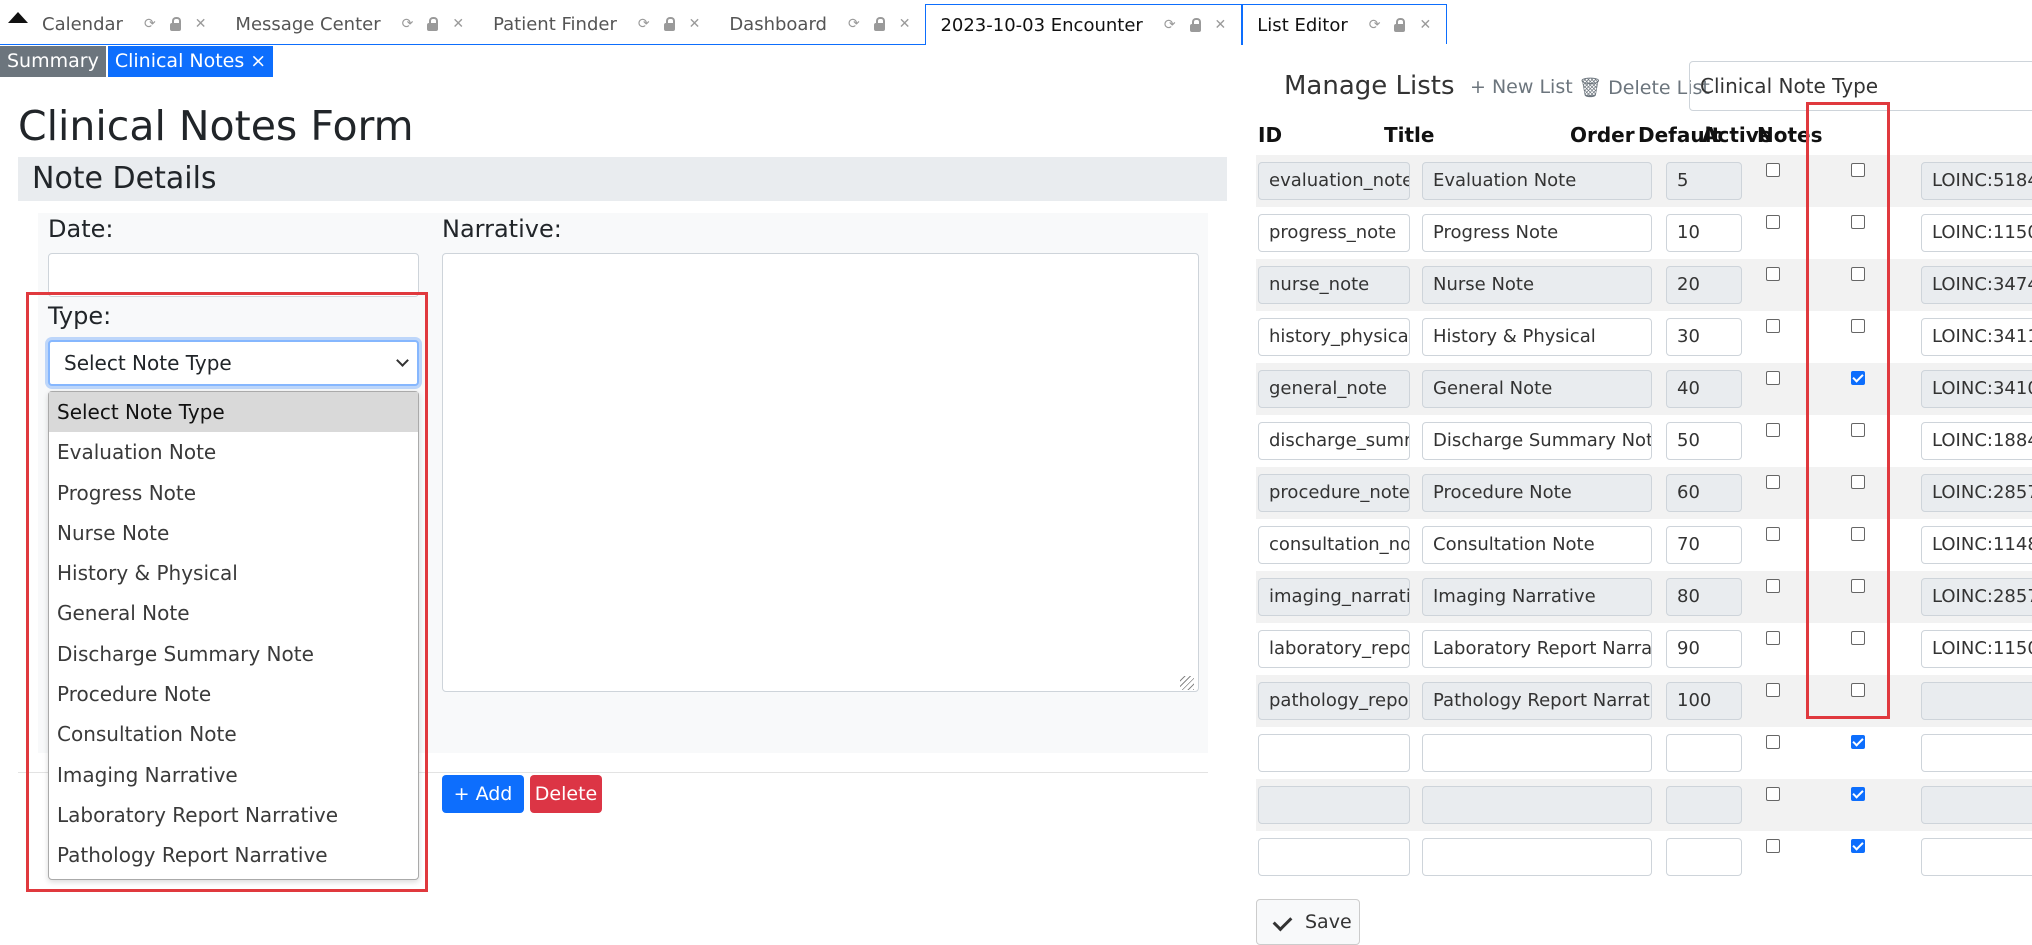 This screenshot has height=945, width=2032. What do you see at coordinates (1537, 545) in the screenshot?
I see `title-field: Consultation Note` at bounding box center [1537, 545].